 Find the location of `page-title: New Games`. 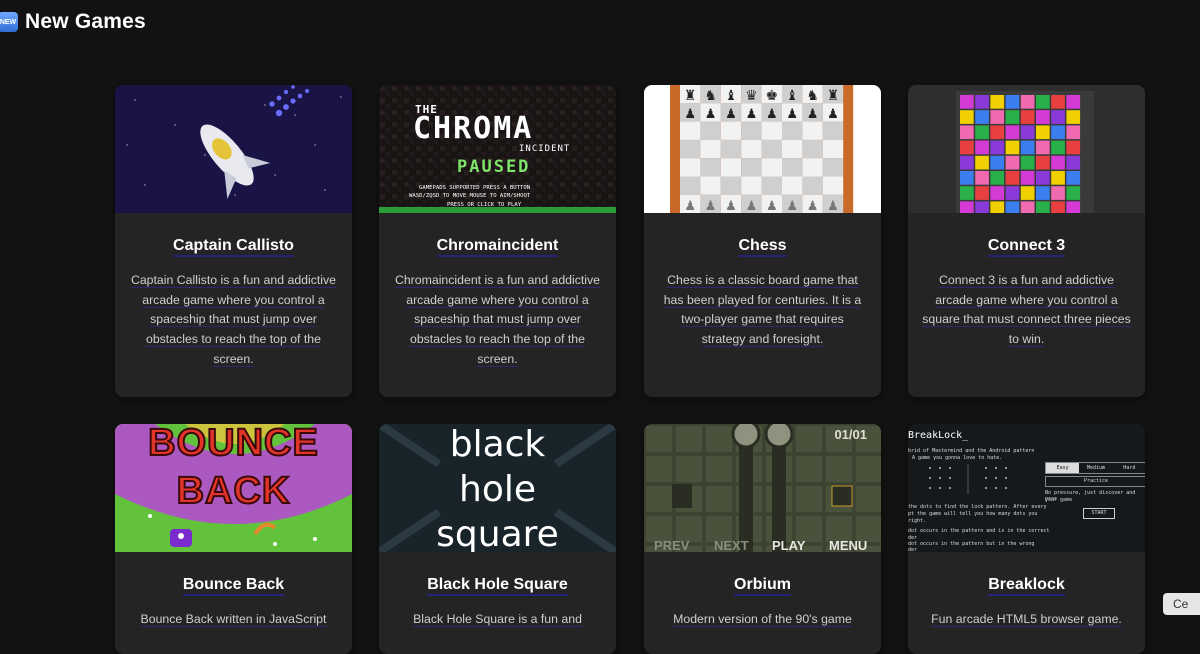

page-title: New Games is located at coordinates (85, 21).